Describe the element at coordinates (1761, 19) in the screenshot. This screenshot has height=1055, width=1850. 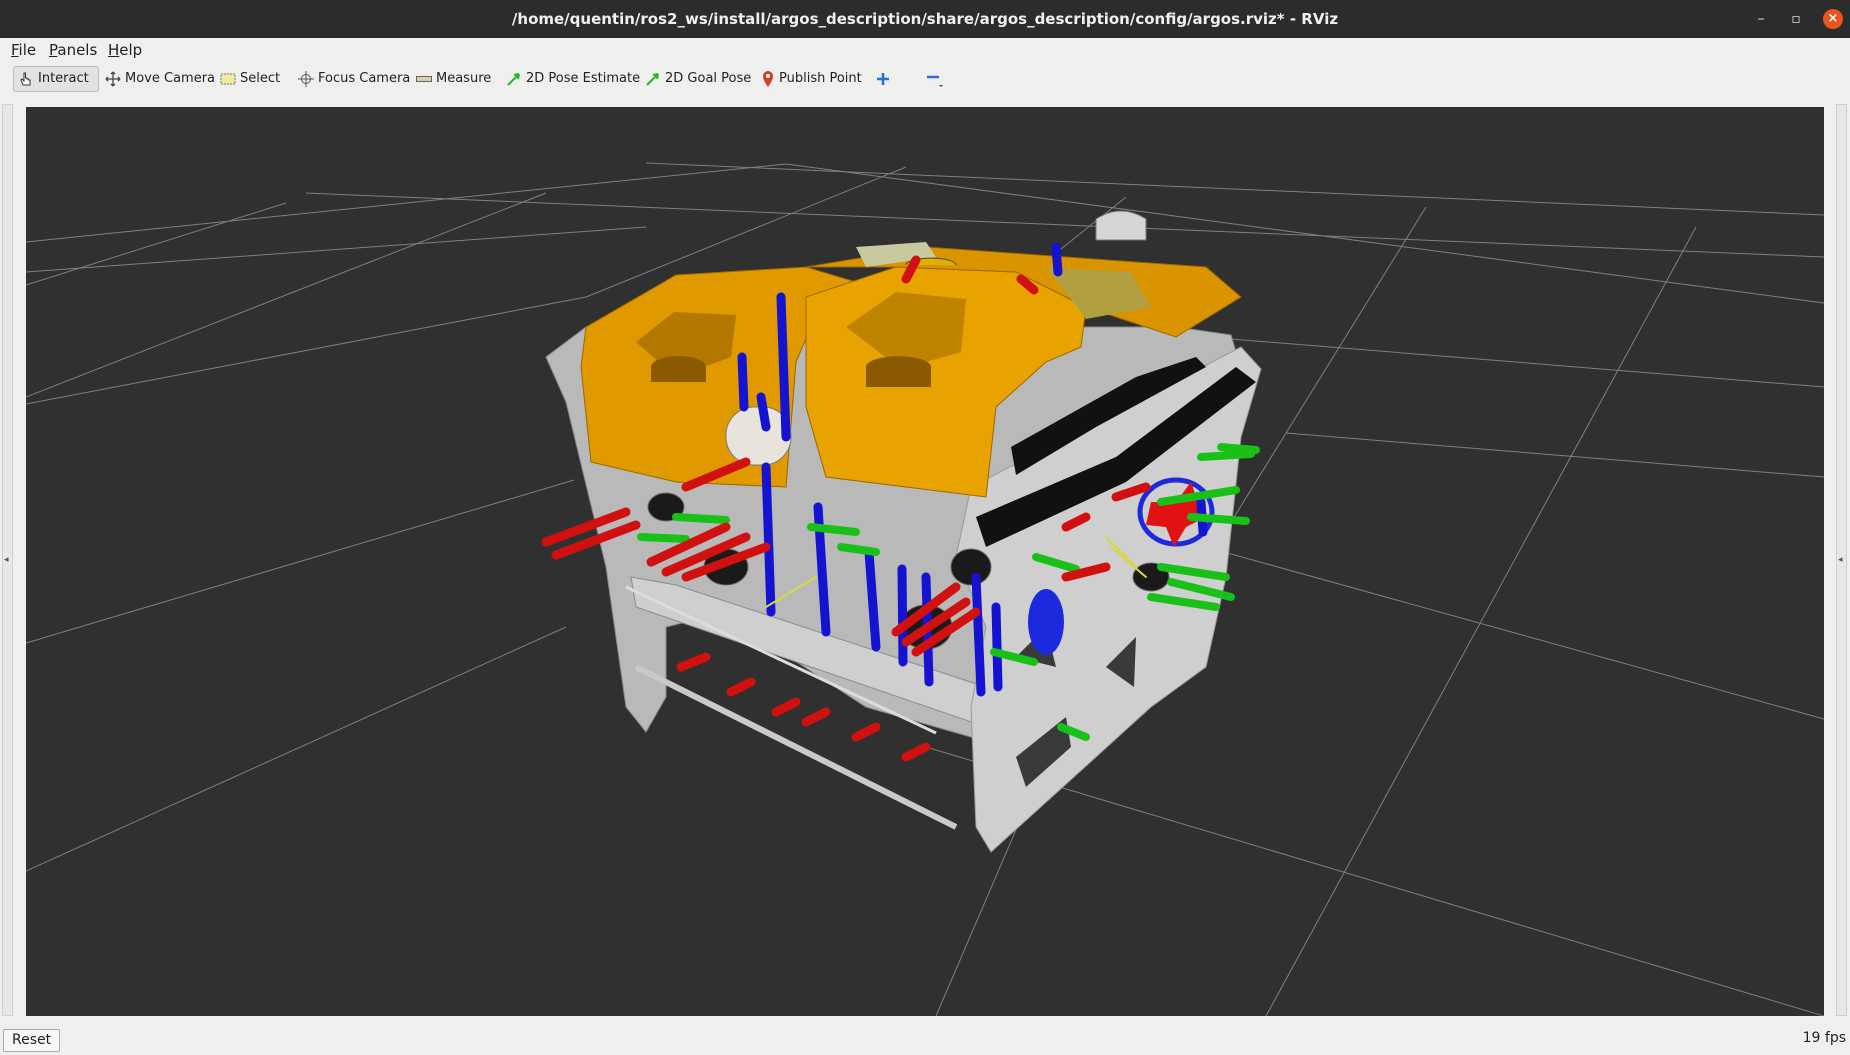
I see `minimize-button: –` at that location.